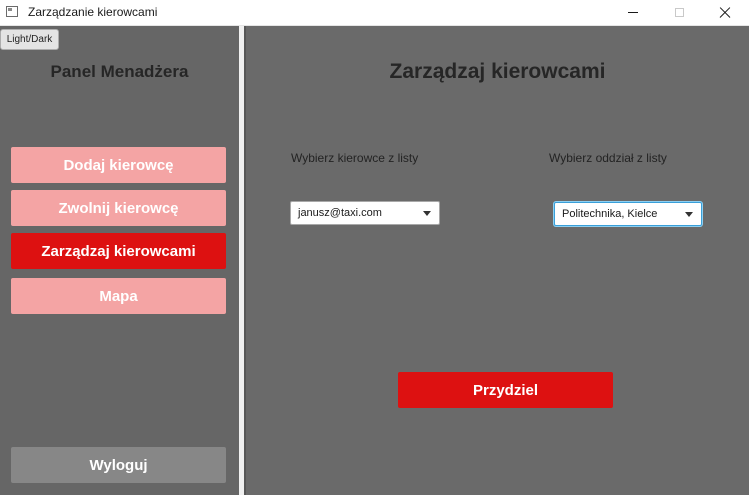 The height and width of the screenshot is (495, 749). Describe the element at coordinates (93, 12) in the screenshot. I see `window-title: Zarządzanie kierowcami` at that location.